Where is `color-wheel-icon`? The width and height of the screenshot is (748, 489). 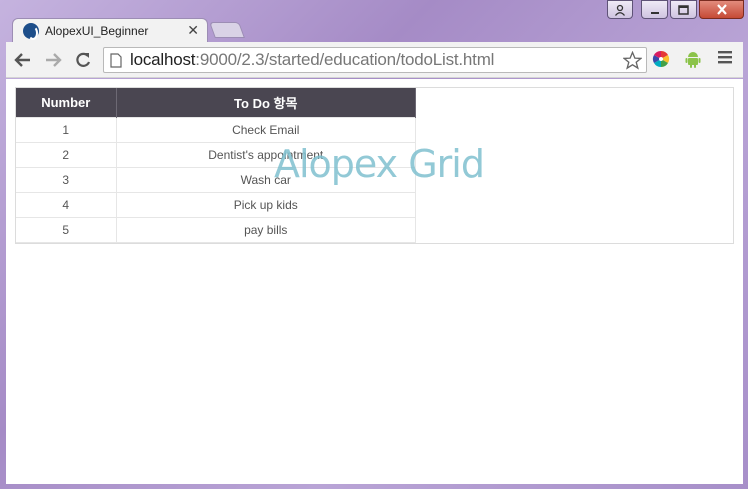 color-wheel-icon is located at coordinates (661, 59).